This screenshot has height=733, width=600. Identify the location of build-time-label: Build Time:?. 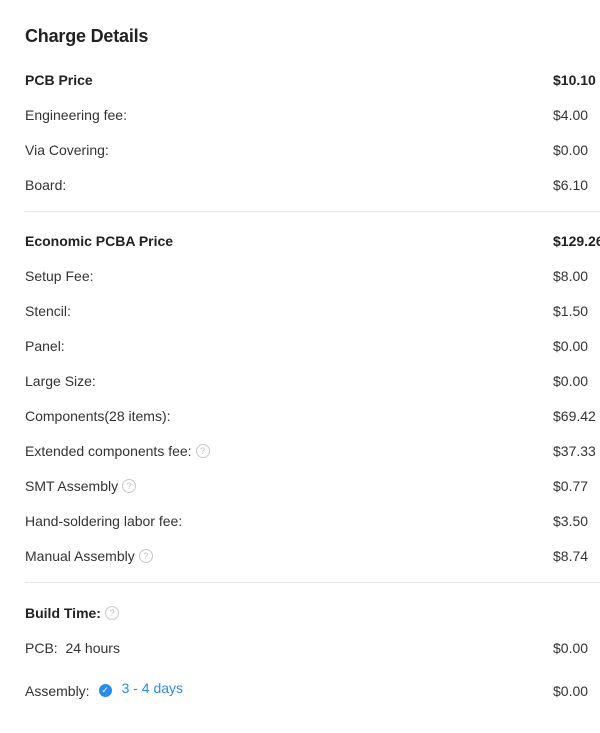
(72, 613).